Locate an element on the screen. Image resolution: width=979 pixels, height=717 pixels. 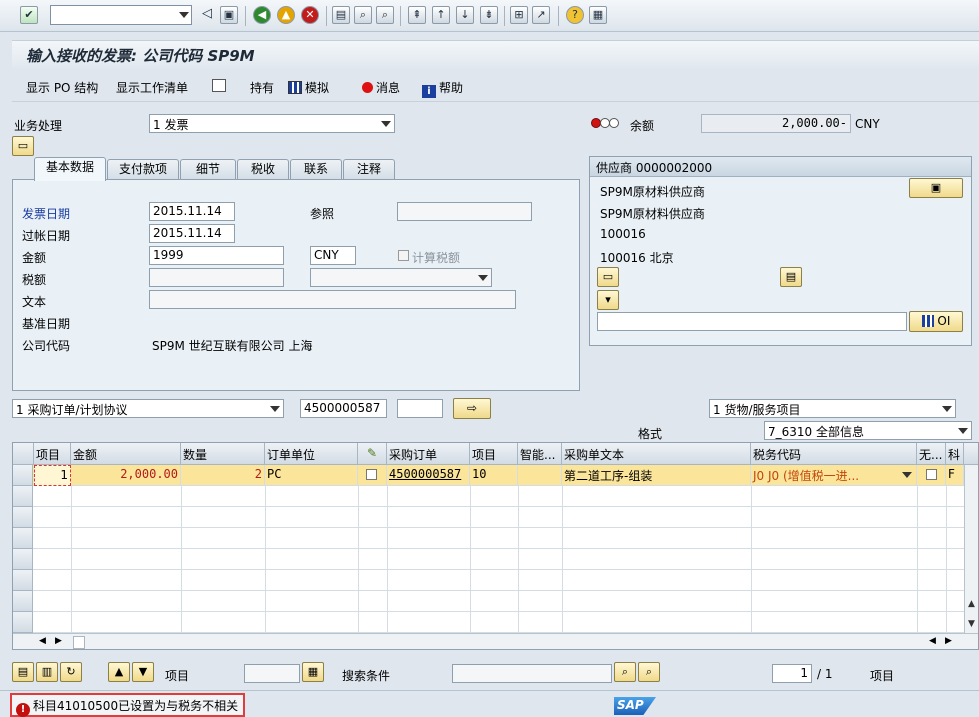
cell-po-text: 第二道工序-组装 is located at coordinates (656, 475).